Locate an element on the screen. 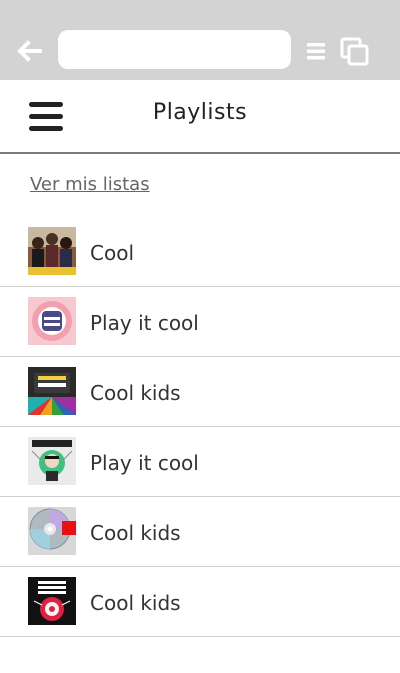  menu-lines-icon is located at coordinates (316, 51).